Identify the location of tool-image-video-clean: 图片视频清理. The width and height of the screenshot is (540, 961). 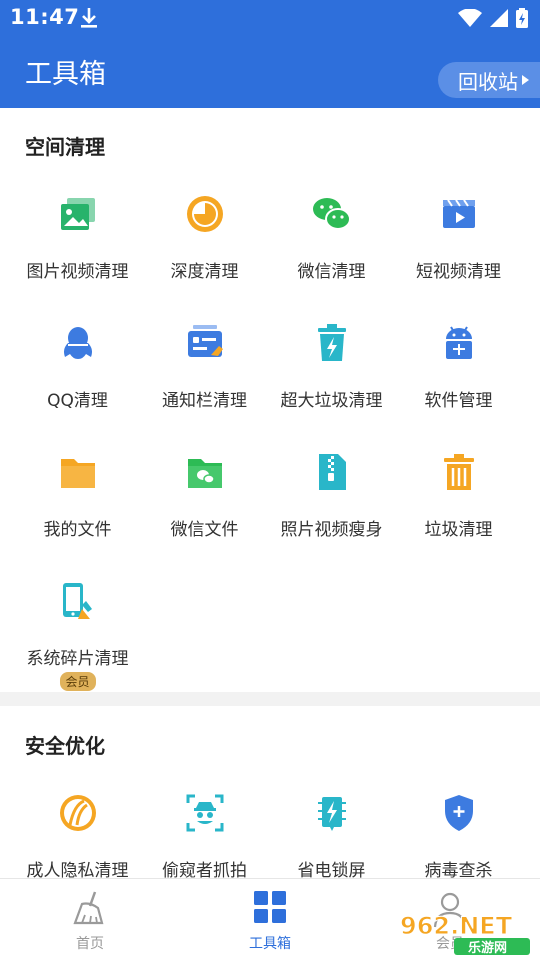
(77, 252).